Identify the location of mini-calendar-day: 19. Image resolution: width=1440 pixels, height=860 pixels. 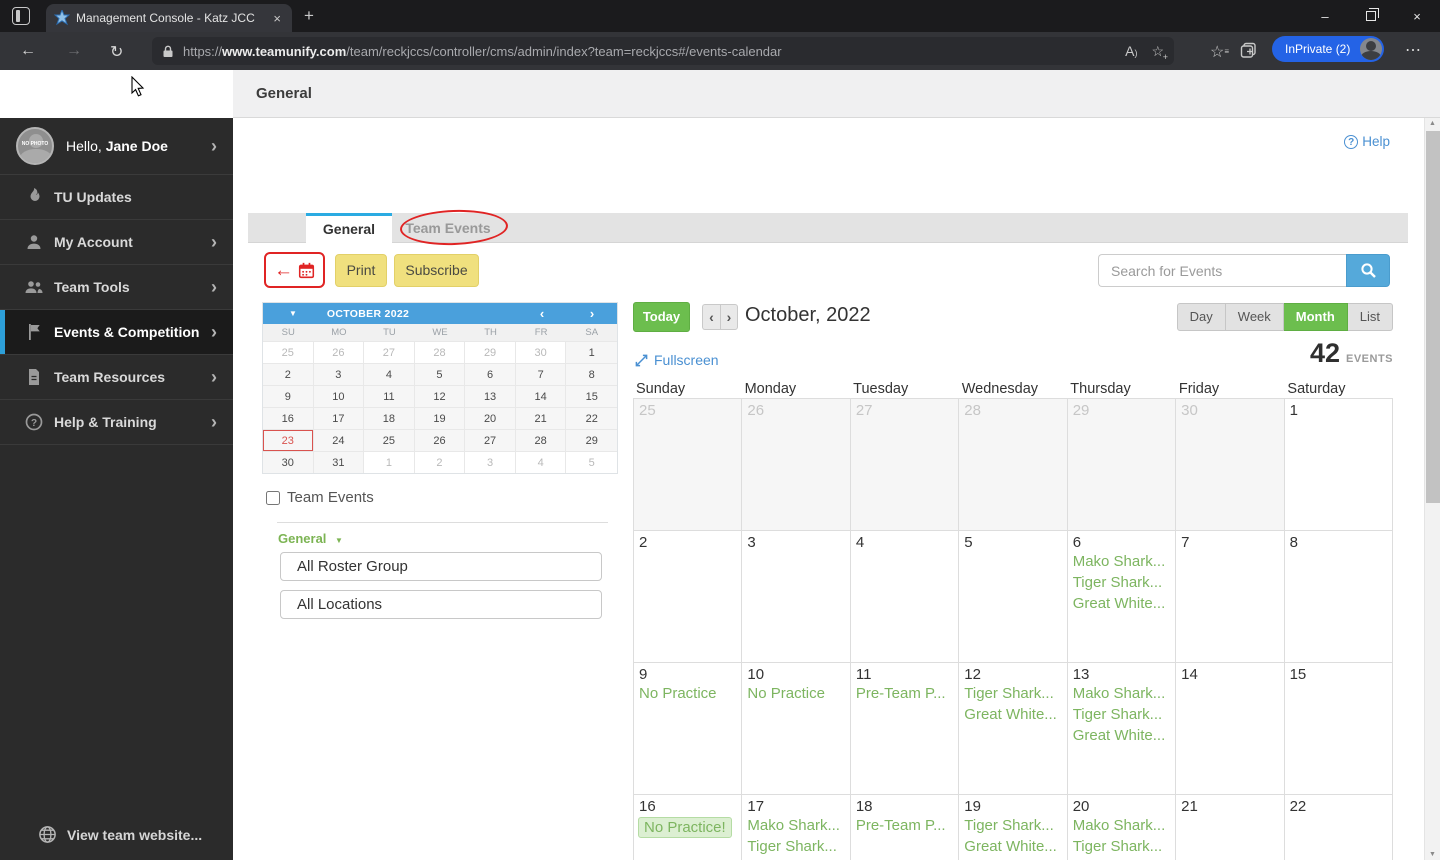
(440, 418).